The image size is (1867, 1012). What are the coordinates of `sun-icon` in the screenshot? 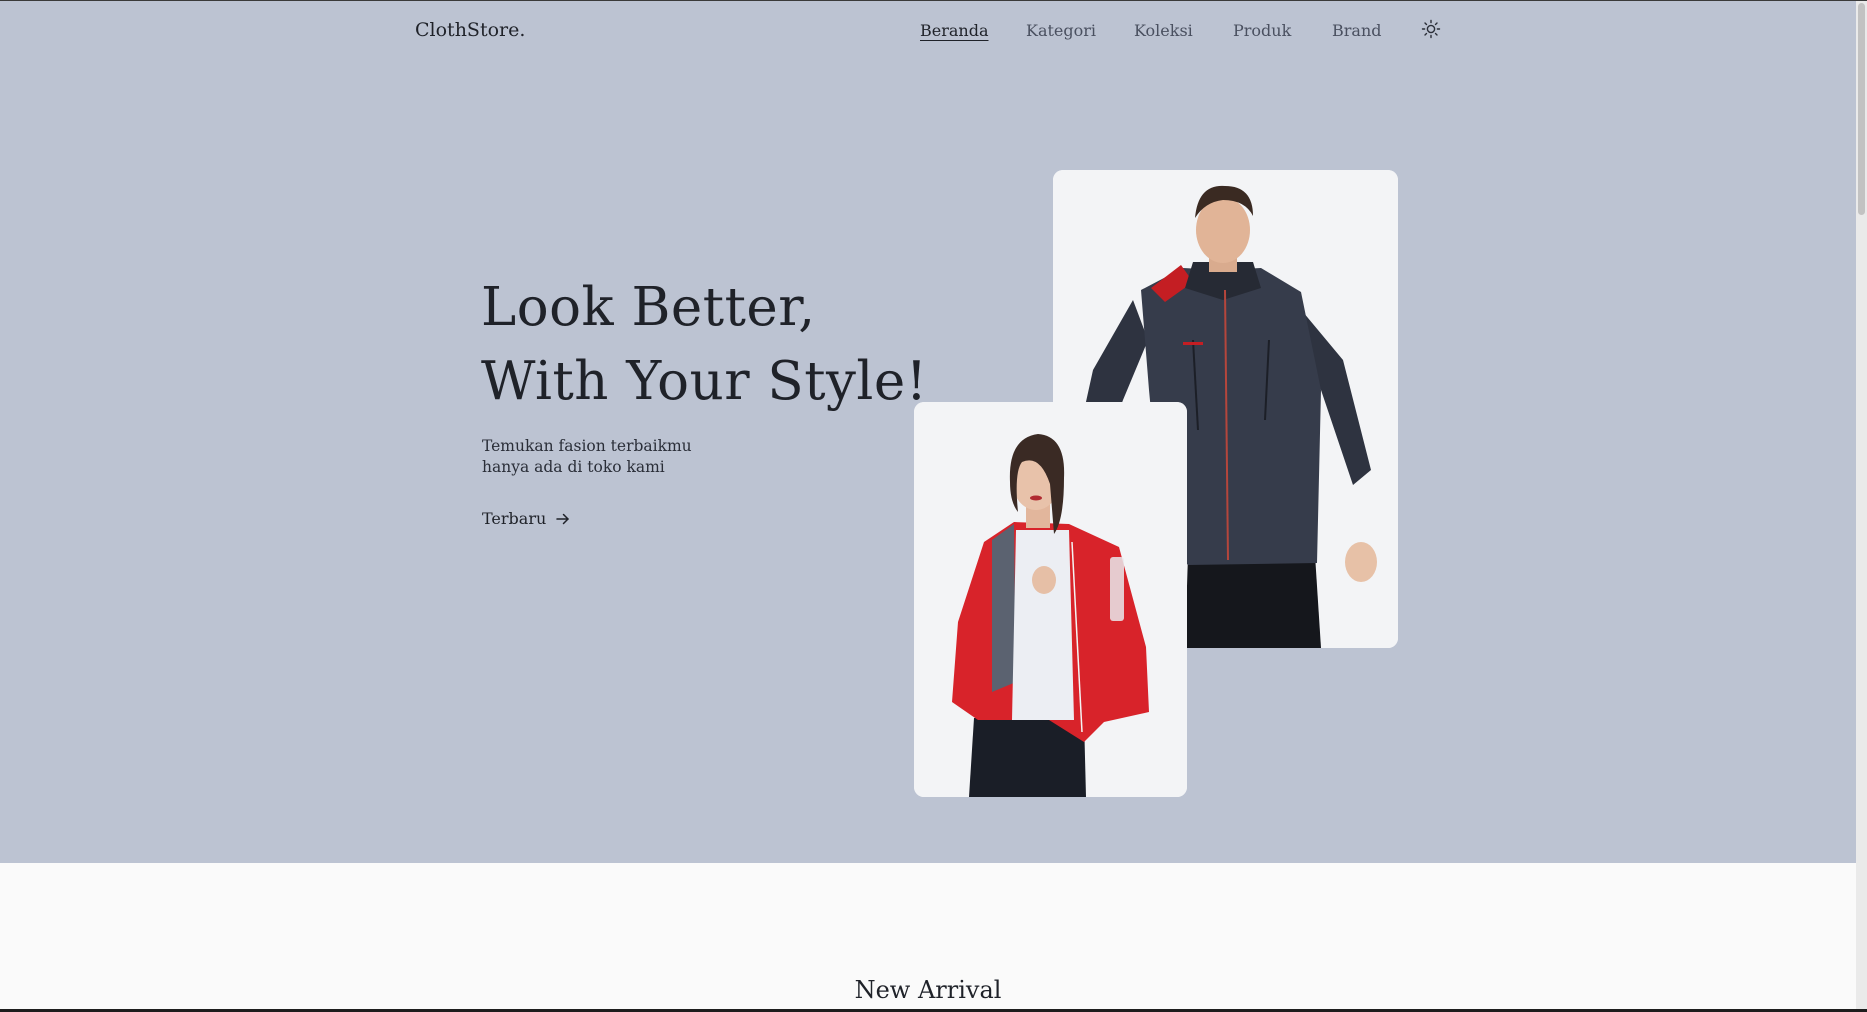 It's located at (1431, 29).